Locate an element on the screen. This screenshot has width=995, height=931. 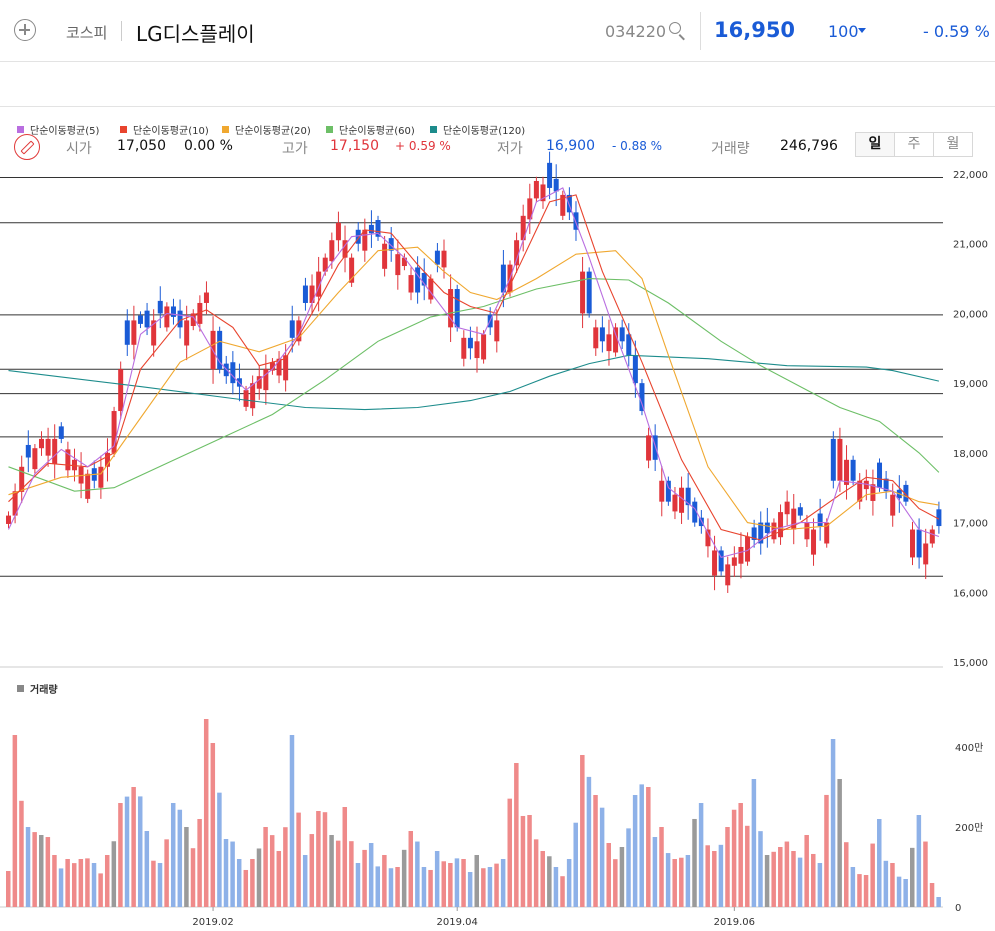
volume-tick-label: 400만 is located at coordinates (969, 748).